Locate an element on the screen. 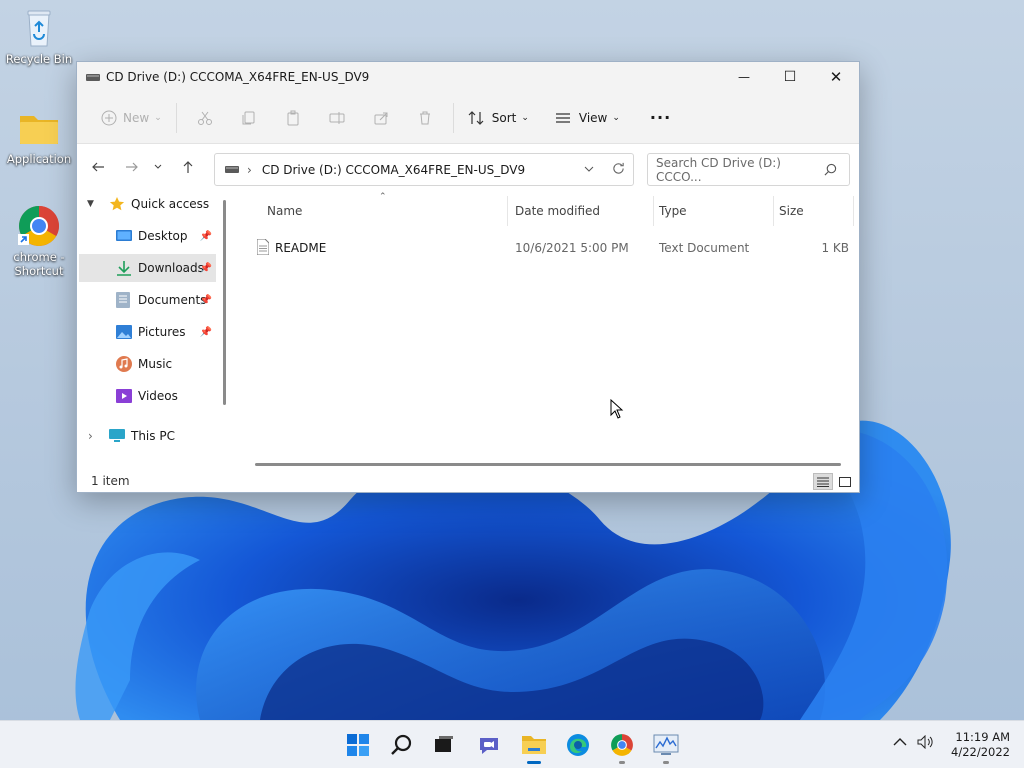 This screenshot has width=1024, height=768. task-view-button is located at coordinates (444, 745).